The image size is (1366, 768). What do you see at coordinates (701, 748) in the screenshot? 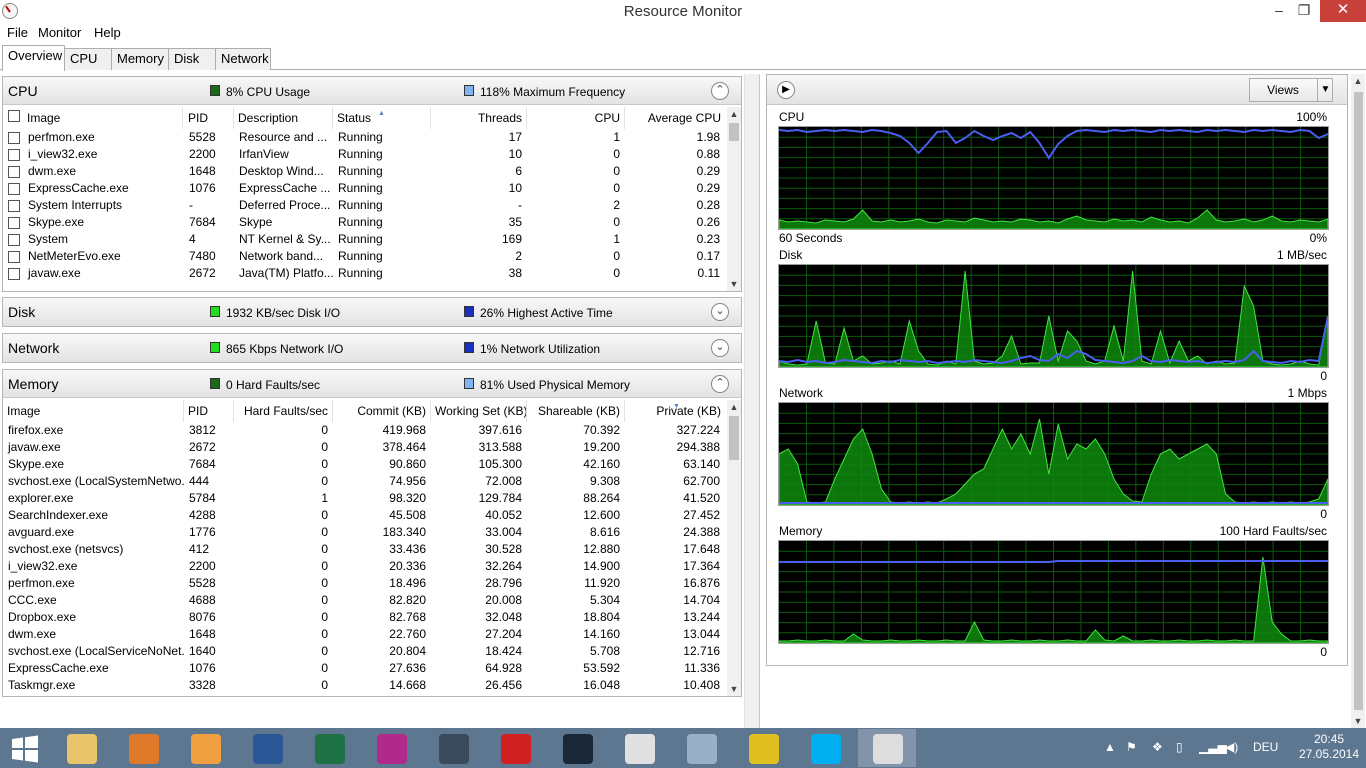
I see `taskbar-app-monitor` at bounding box center [701, 748].